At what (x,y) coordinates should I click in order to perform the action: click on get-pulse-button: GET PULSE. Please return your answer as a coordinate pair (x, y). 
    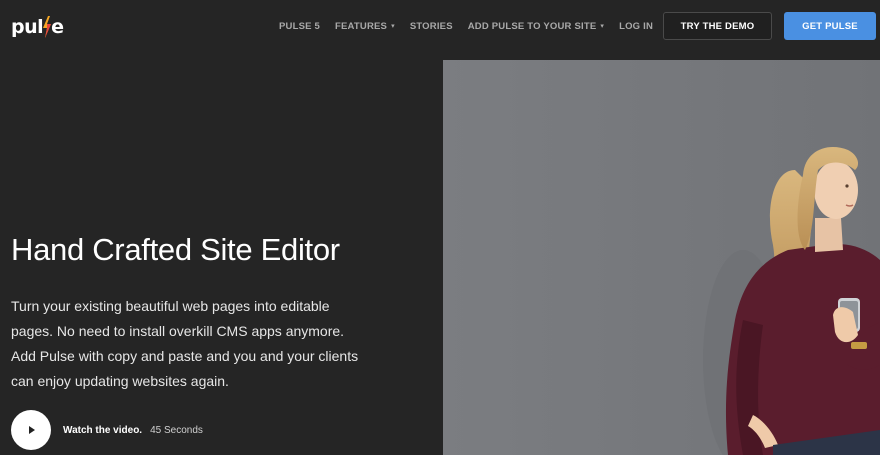
    Looking at the image, I should click on (830, 26).